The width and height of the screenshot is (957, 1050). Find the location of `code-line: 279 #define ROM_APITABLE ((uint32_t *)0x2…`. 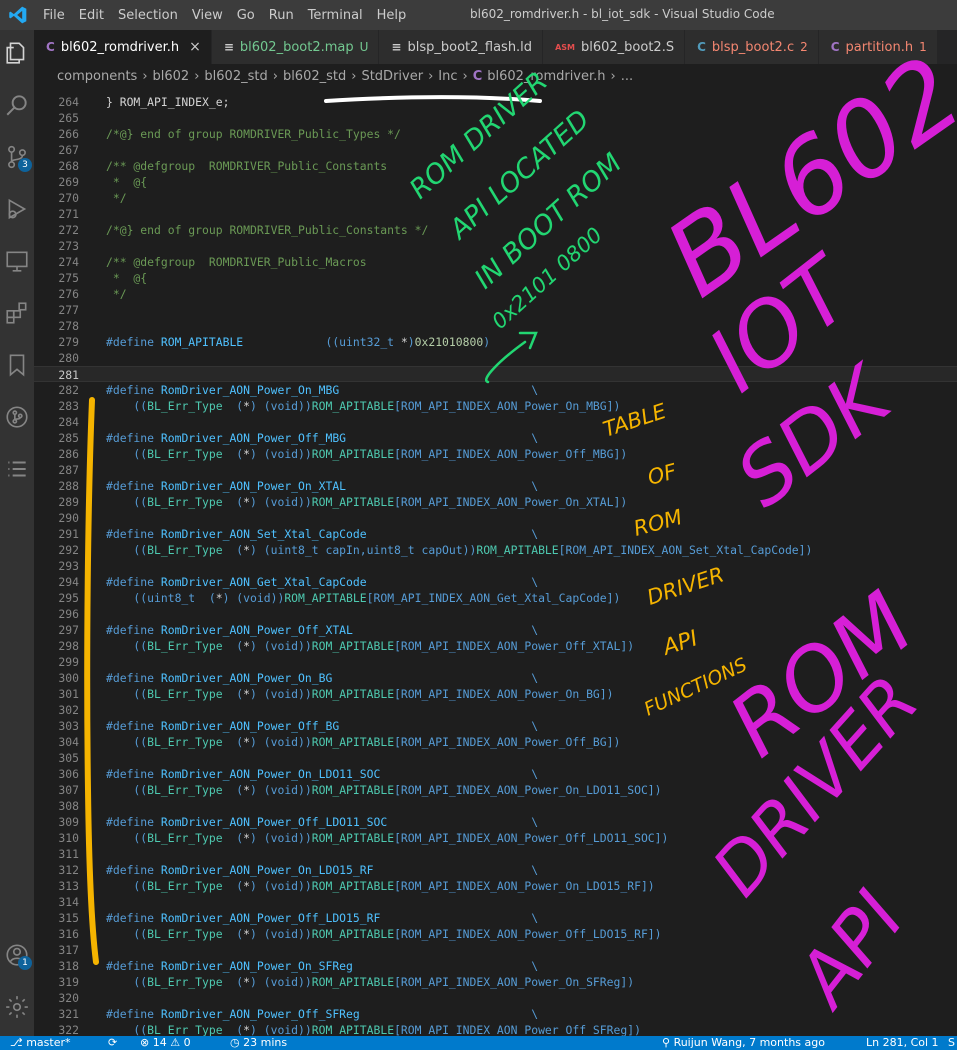

code-line: 279 #define ROM_APITABLE ((uint32_t *)0x2… is located at coordinates (495, 342).